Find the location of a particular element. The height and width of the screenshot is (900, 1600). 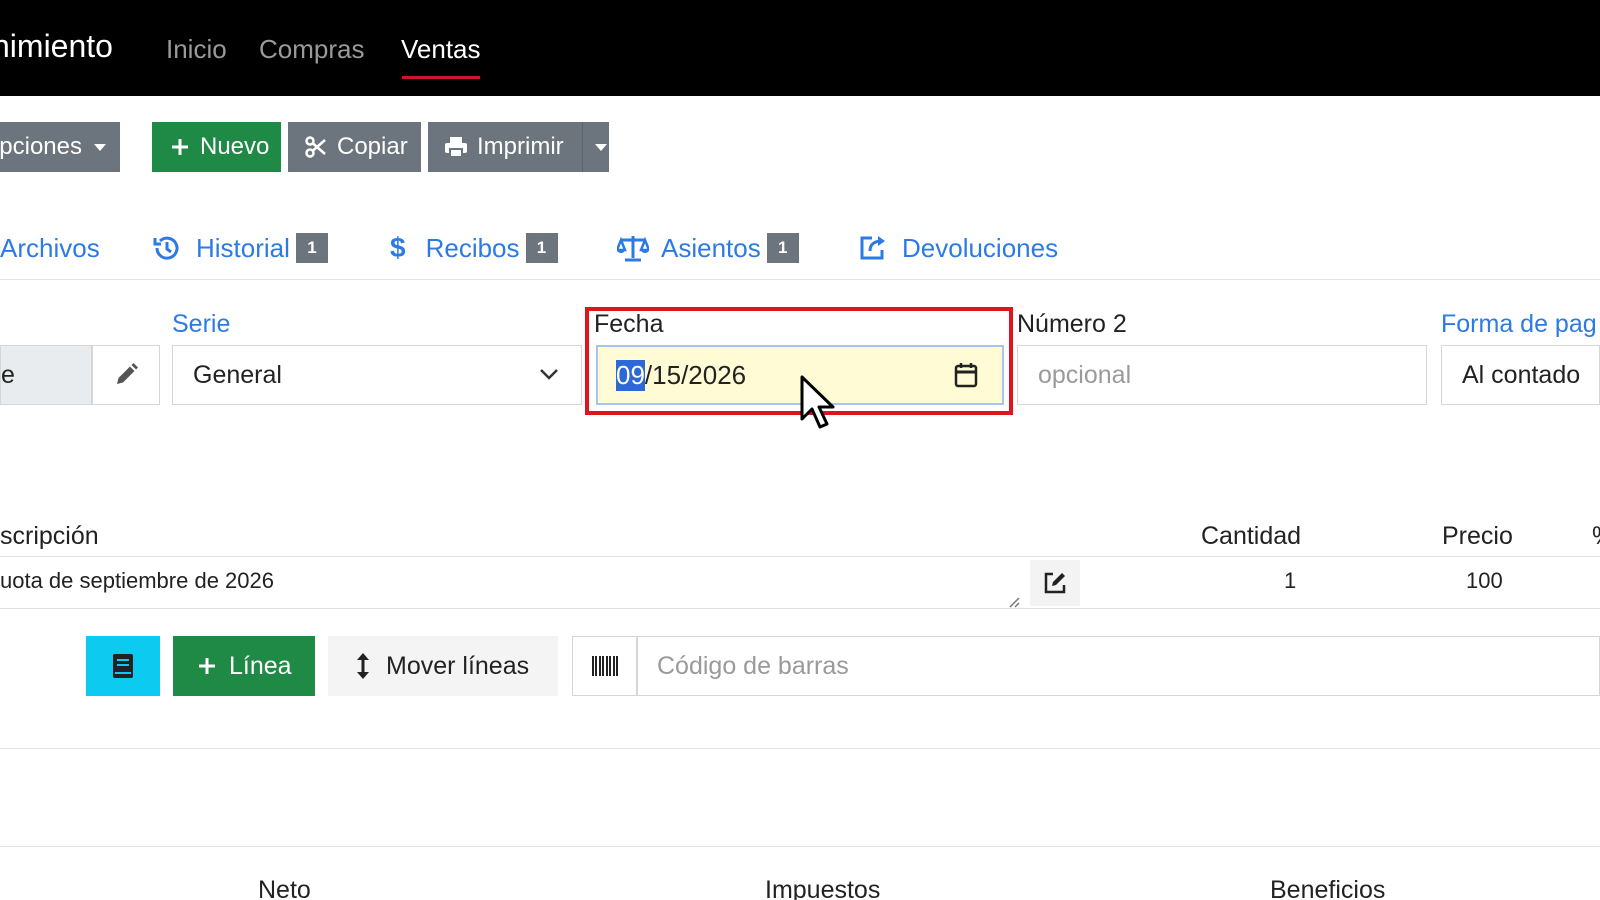

book-button is located at coordinates (123, 666).